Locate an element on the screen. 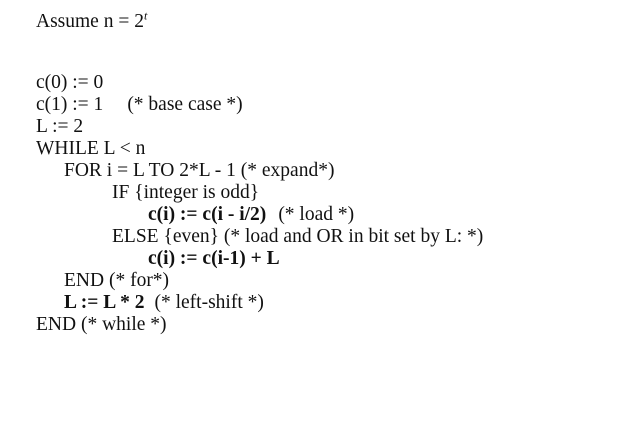 The width and height of the screenshot is (636, 424). code-line-end-for: END (* for*) is located at coordinates (116, 281).